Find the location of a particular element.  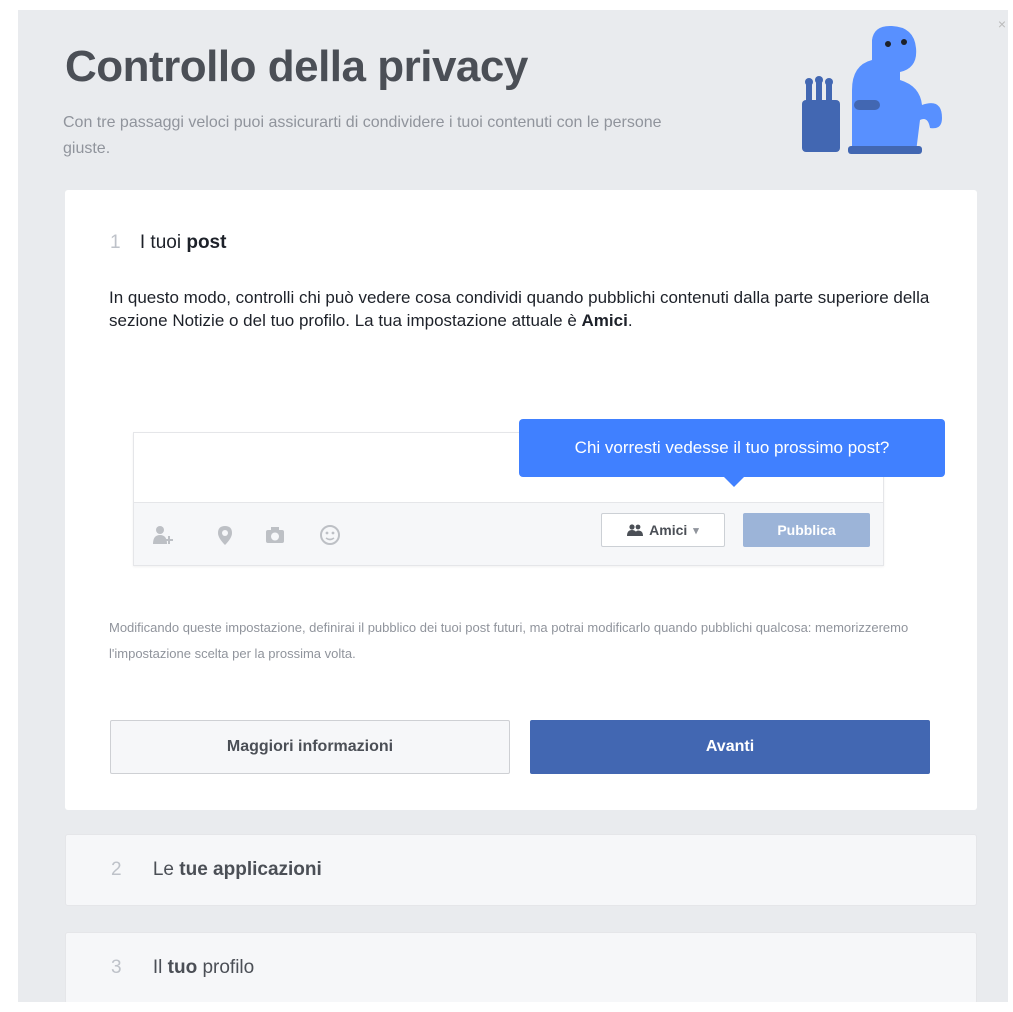

step-number: 2 is located at coordinates (116, 869).